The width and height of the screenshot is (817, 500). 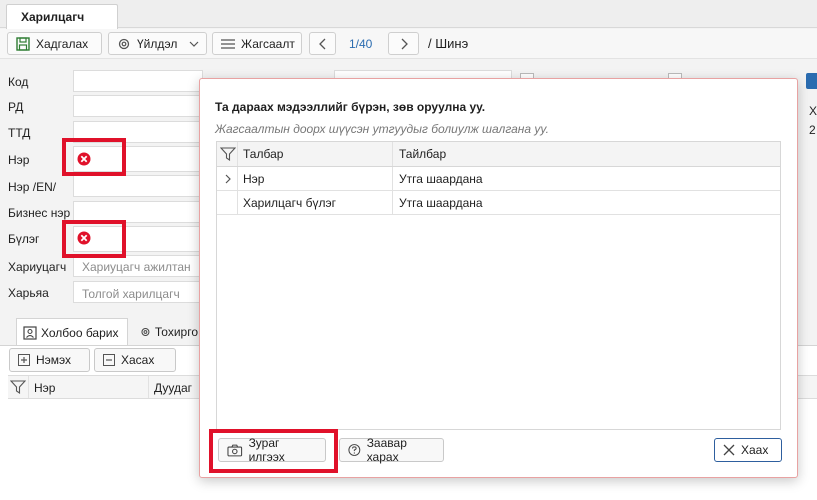 What do you see at coordinates (273, 451) in the screenshot?
I see `highlight-box` at bounding box center [273, 451].